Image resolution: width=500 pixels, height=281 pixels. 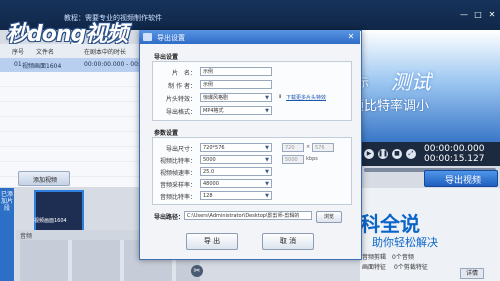 What do you see at coordinates (67, 34) in the screenshot?
I see `brand-logo: 秒dong视频` at bounding box center [67, 34].